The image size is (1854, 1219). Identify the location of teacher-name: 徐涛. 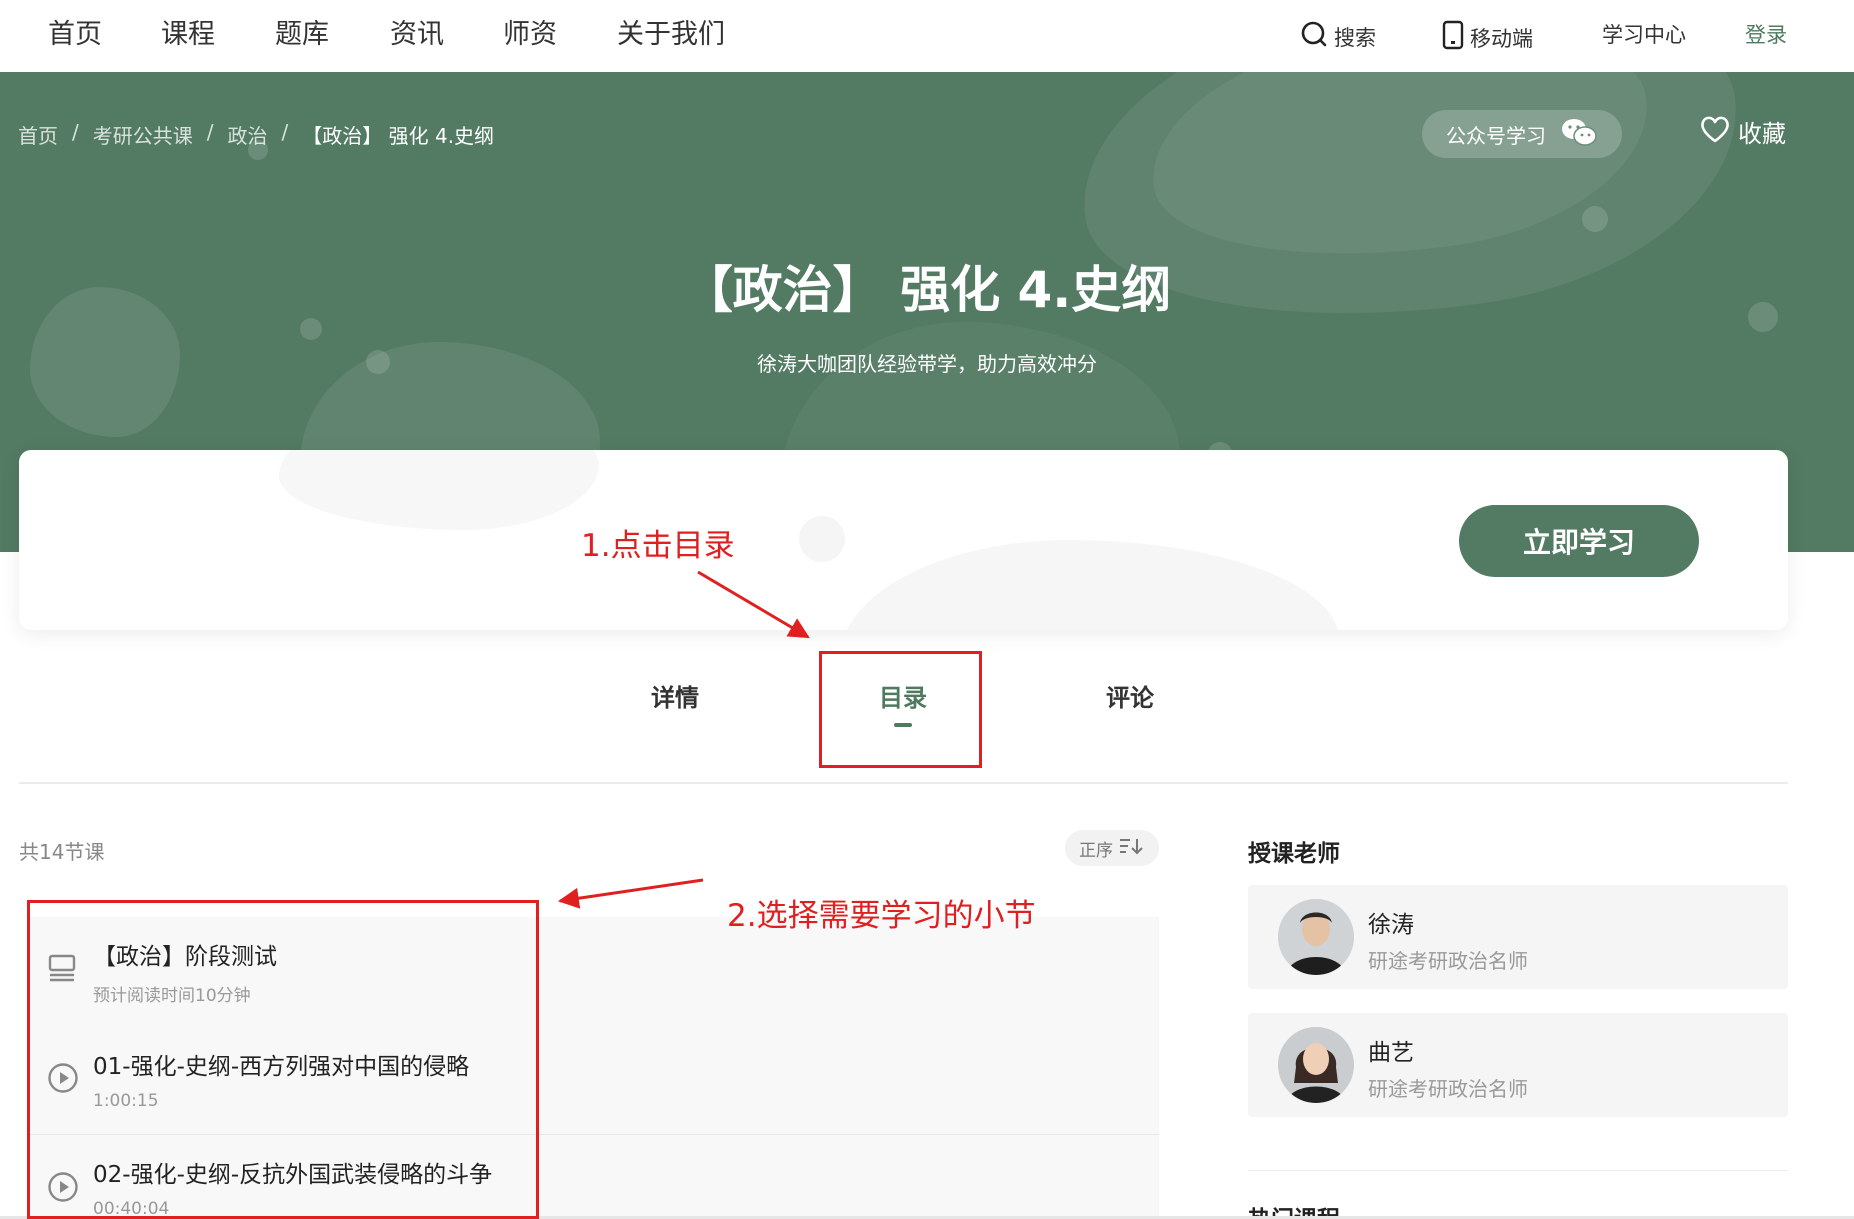
(1391, 925).